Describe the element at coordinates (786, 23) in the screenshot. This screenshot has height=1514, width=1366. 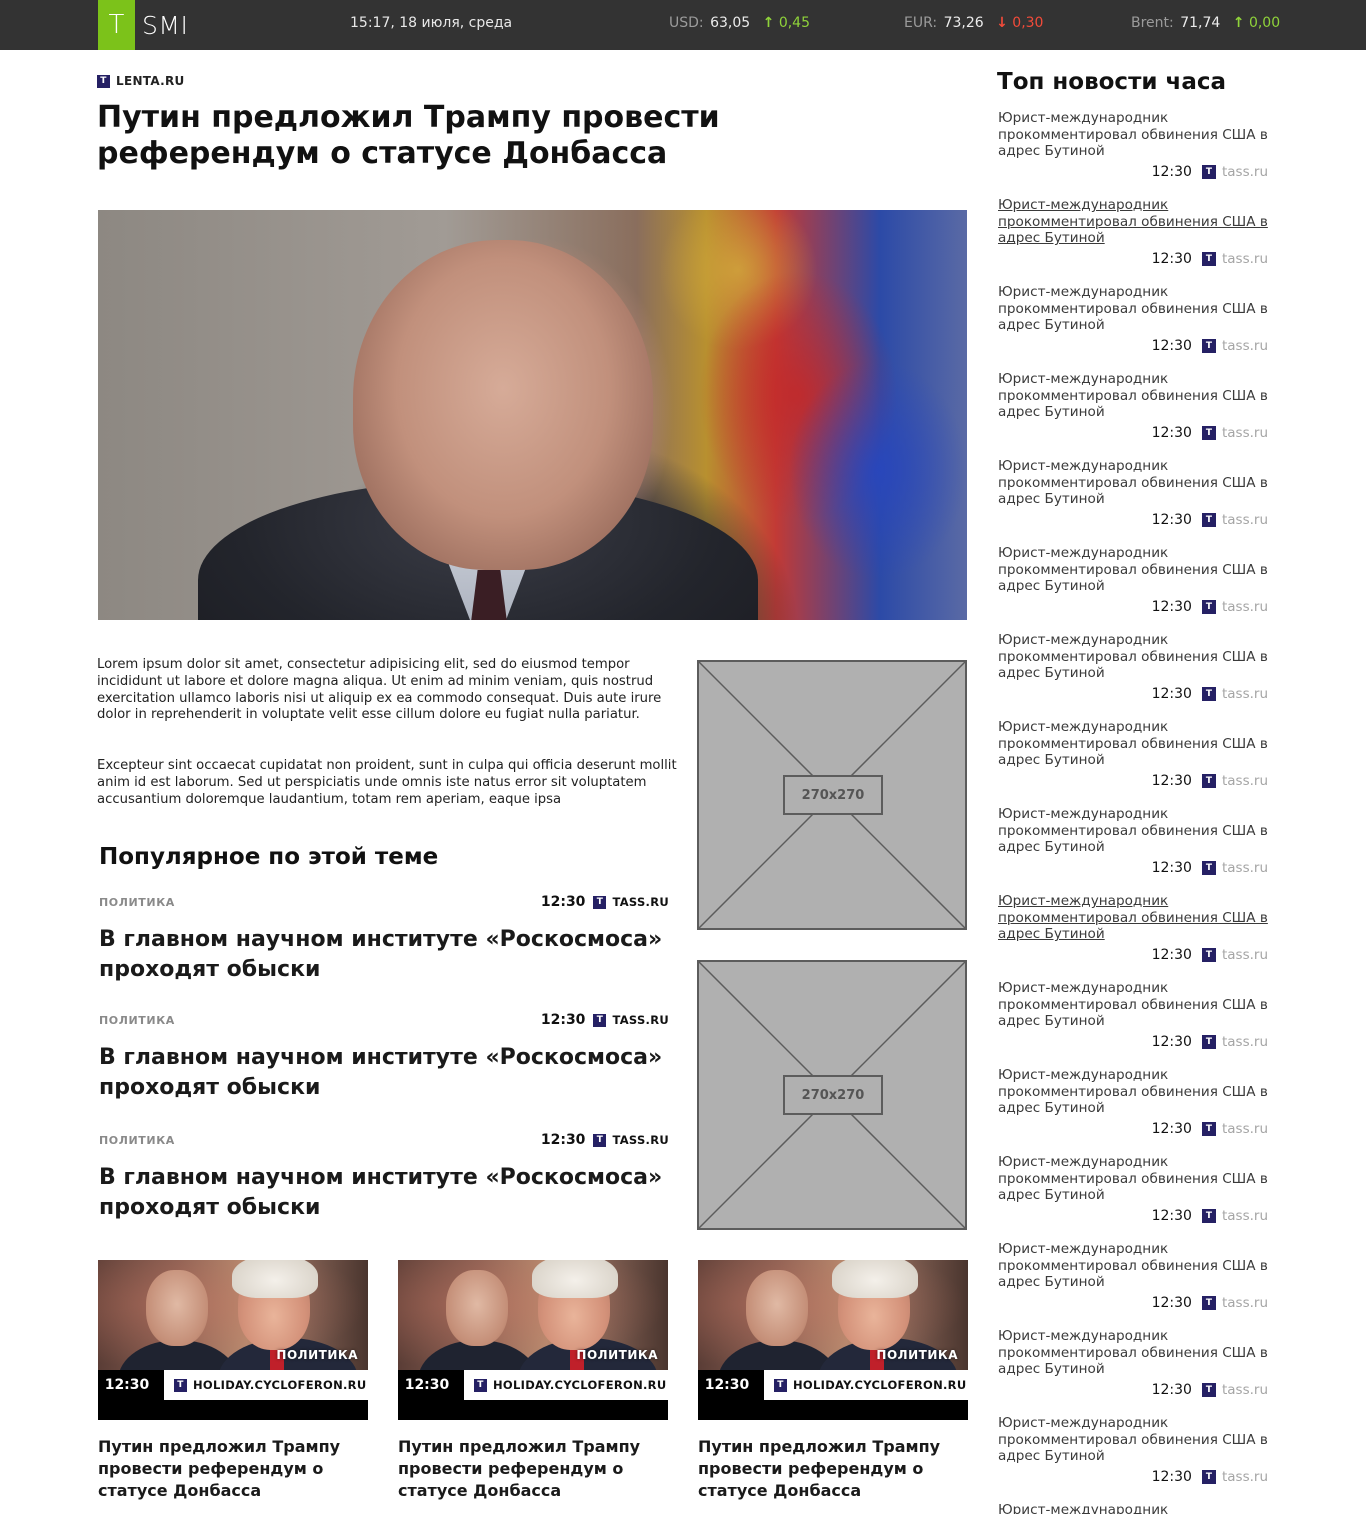
I see `rate-delta: ↑ 0,45` at that location.